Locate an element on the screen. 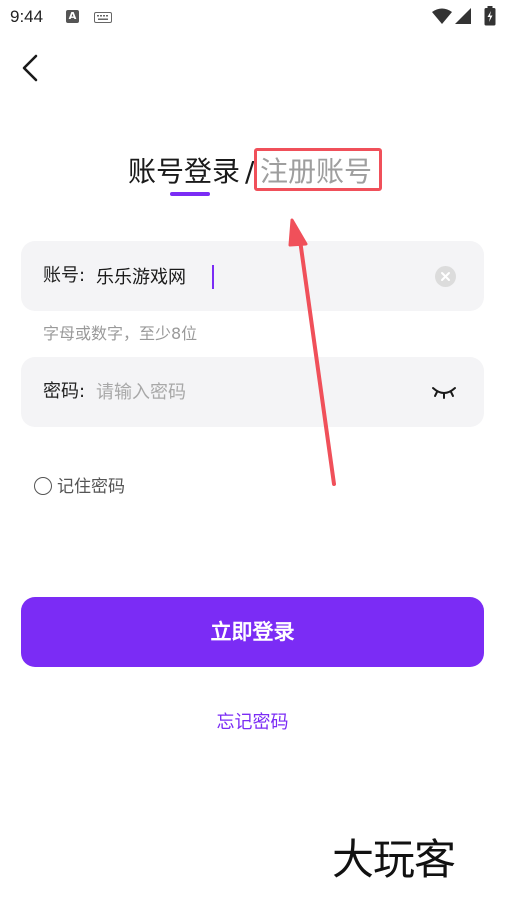 This screenshot has height=899, width=505. account-label: 账号: is located at coordinates (64, 275).